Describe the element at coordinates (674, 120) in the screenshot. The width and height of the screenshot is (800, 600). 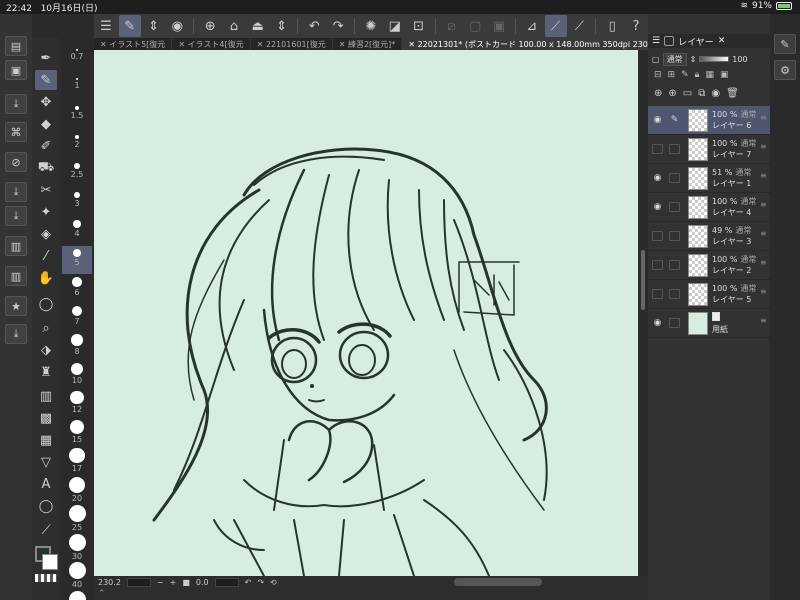
I see `edit-target-pencil-icon: ✎` at that location.